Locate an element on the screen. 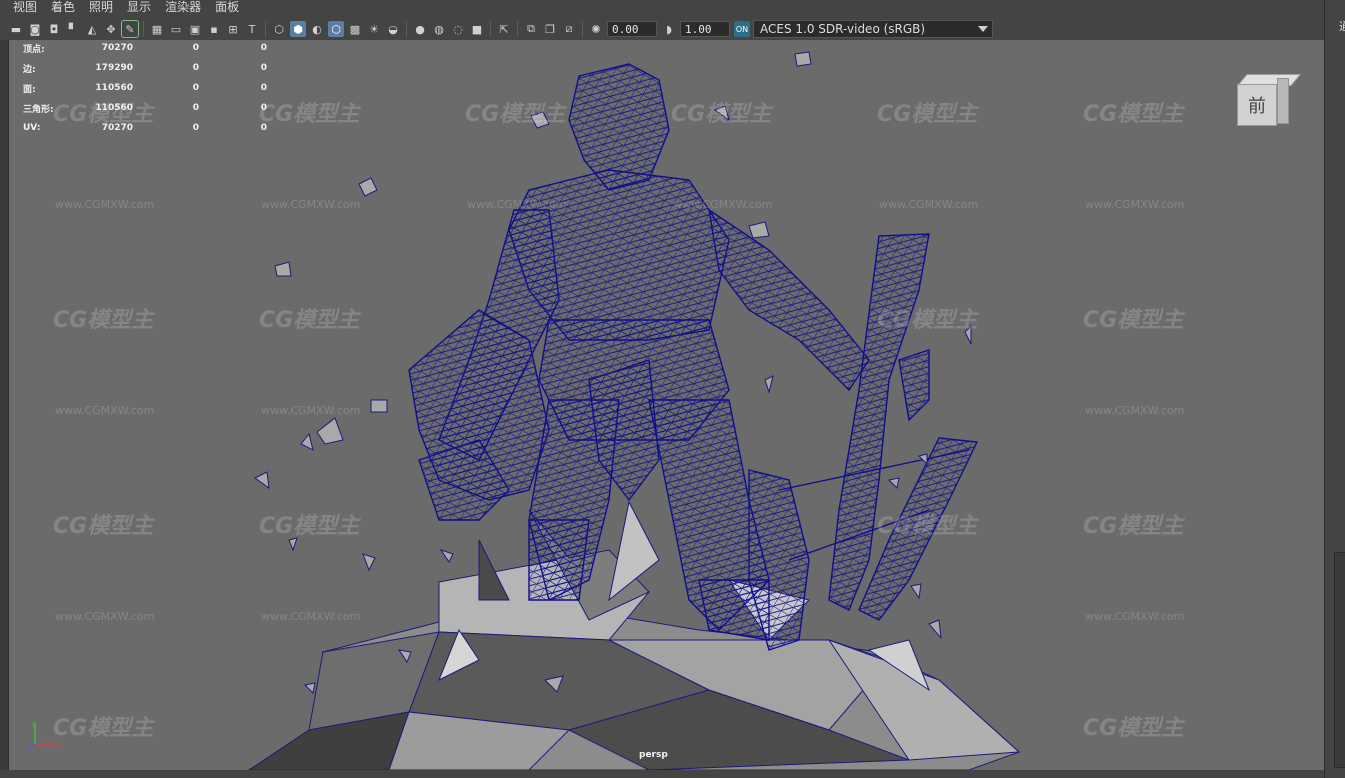 The width and height of the screenshot is (1345, 778). grid-icon: ▦ is located at coordinates (157, 29).